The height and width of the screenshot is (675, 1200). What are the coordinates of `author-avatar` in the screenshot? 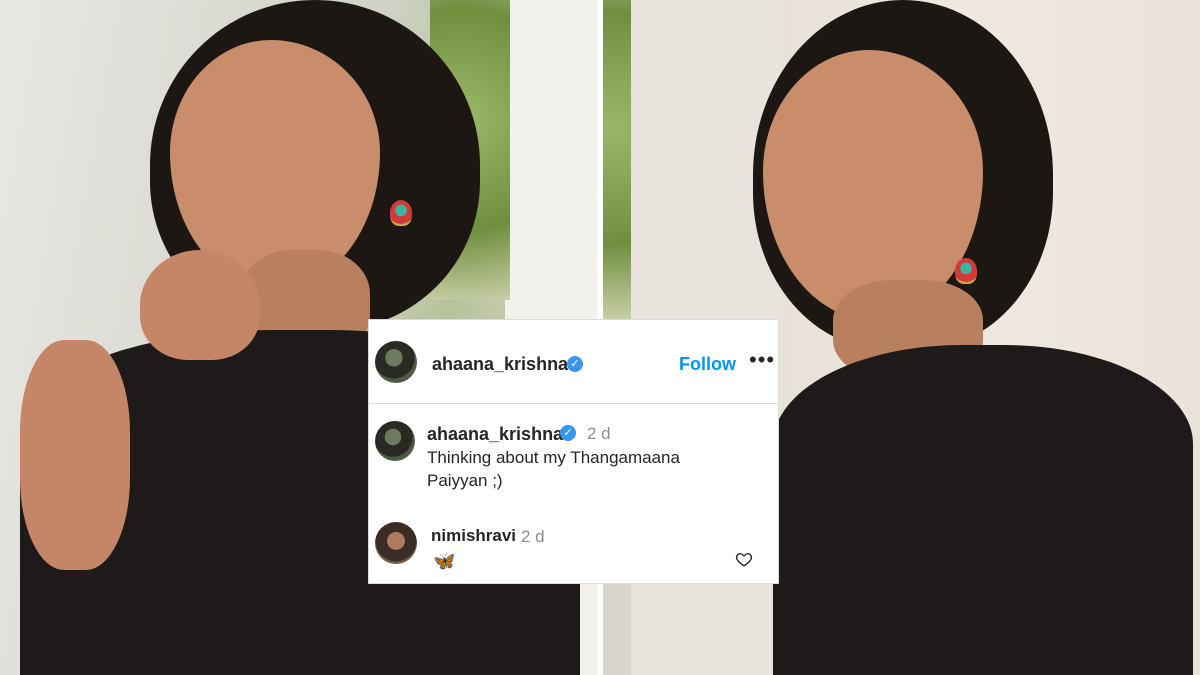 It's located at (396, 362).